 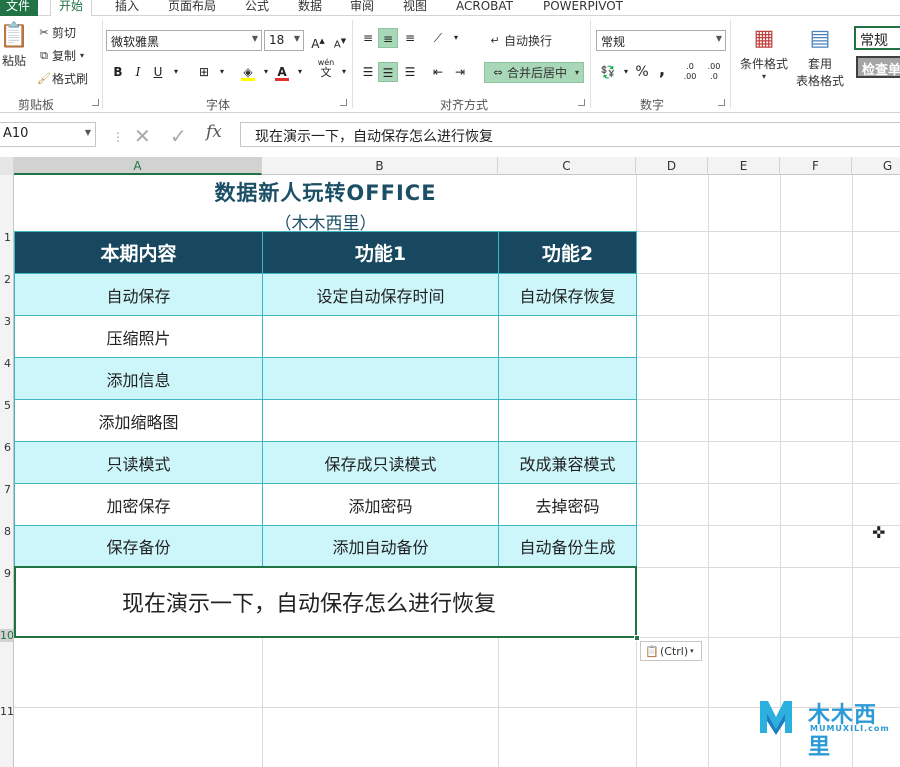 I want to click on number-format-select: 常规 ▼, so click(x=661, y=40).